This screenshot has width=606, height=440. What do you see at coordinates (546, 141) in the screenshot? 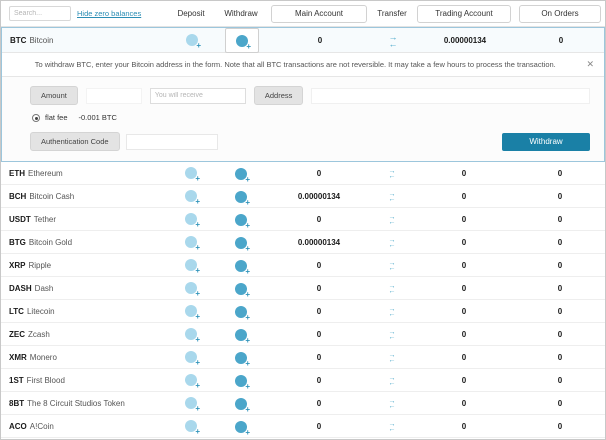
I see `withdraw-button: Withdraw` at bounding box center [546, 141].